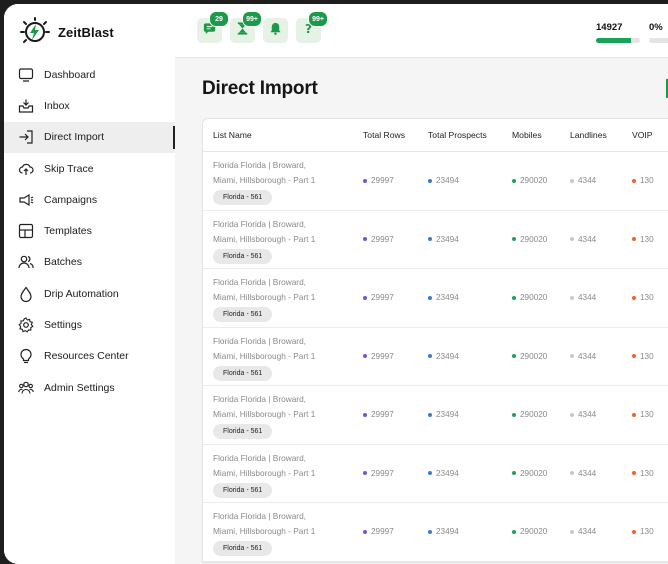 Image resolution: width=668 pixels, height=564 pixels. What do you see at coordinates (447, 414) in the screenshot?
I see `total-prospects-value: 23494` at bounding box center [447, 414].